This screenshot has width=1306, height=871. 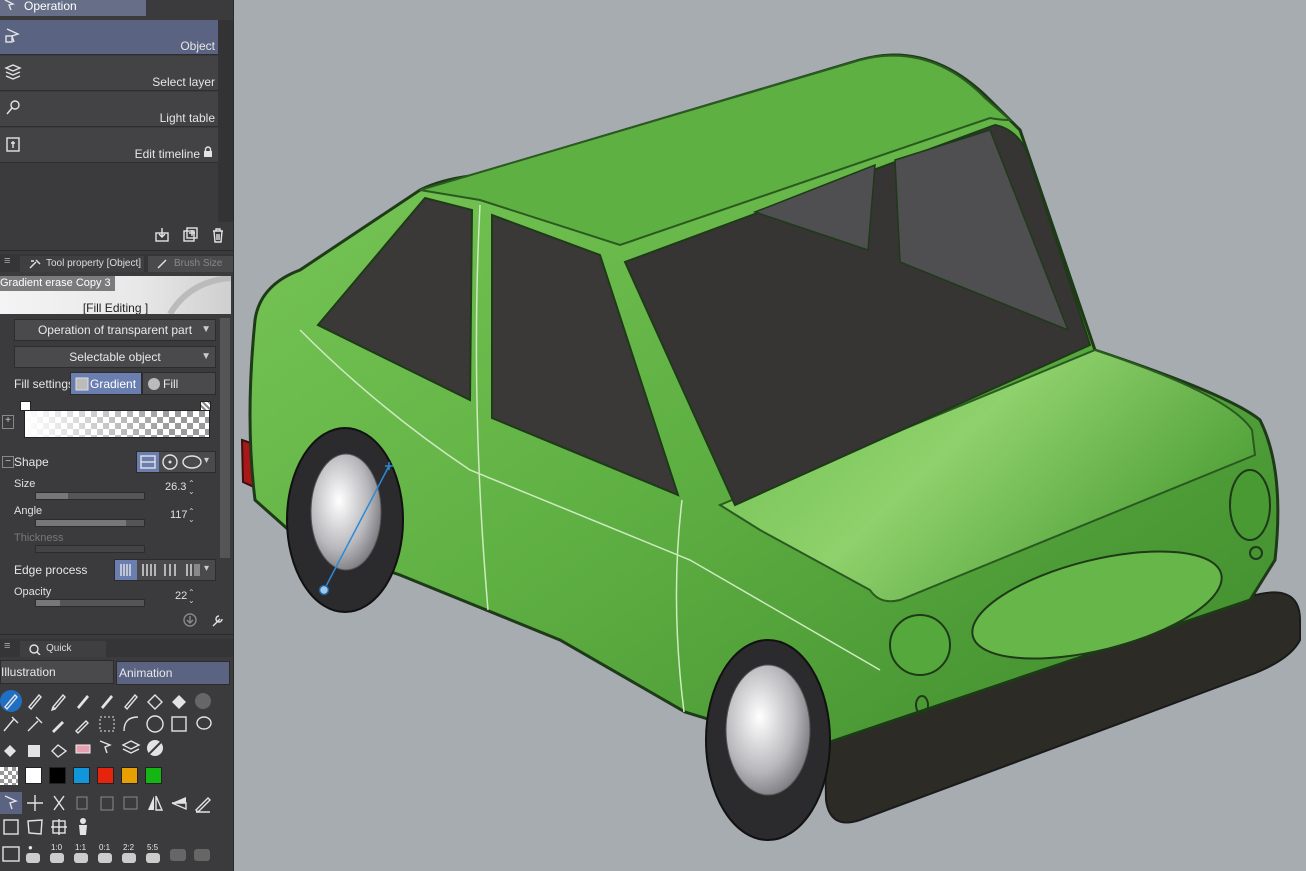 I want to click on transform-icon, so click(x=131, y=803).